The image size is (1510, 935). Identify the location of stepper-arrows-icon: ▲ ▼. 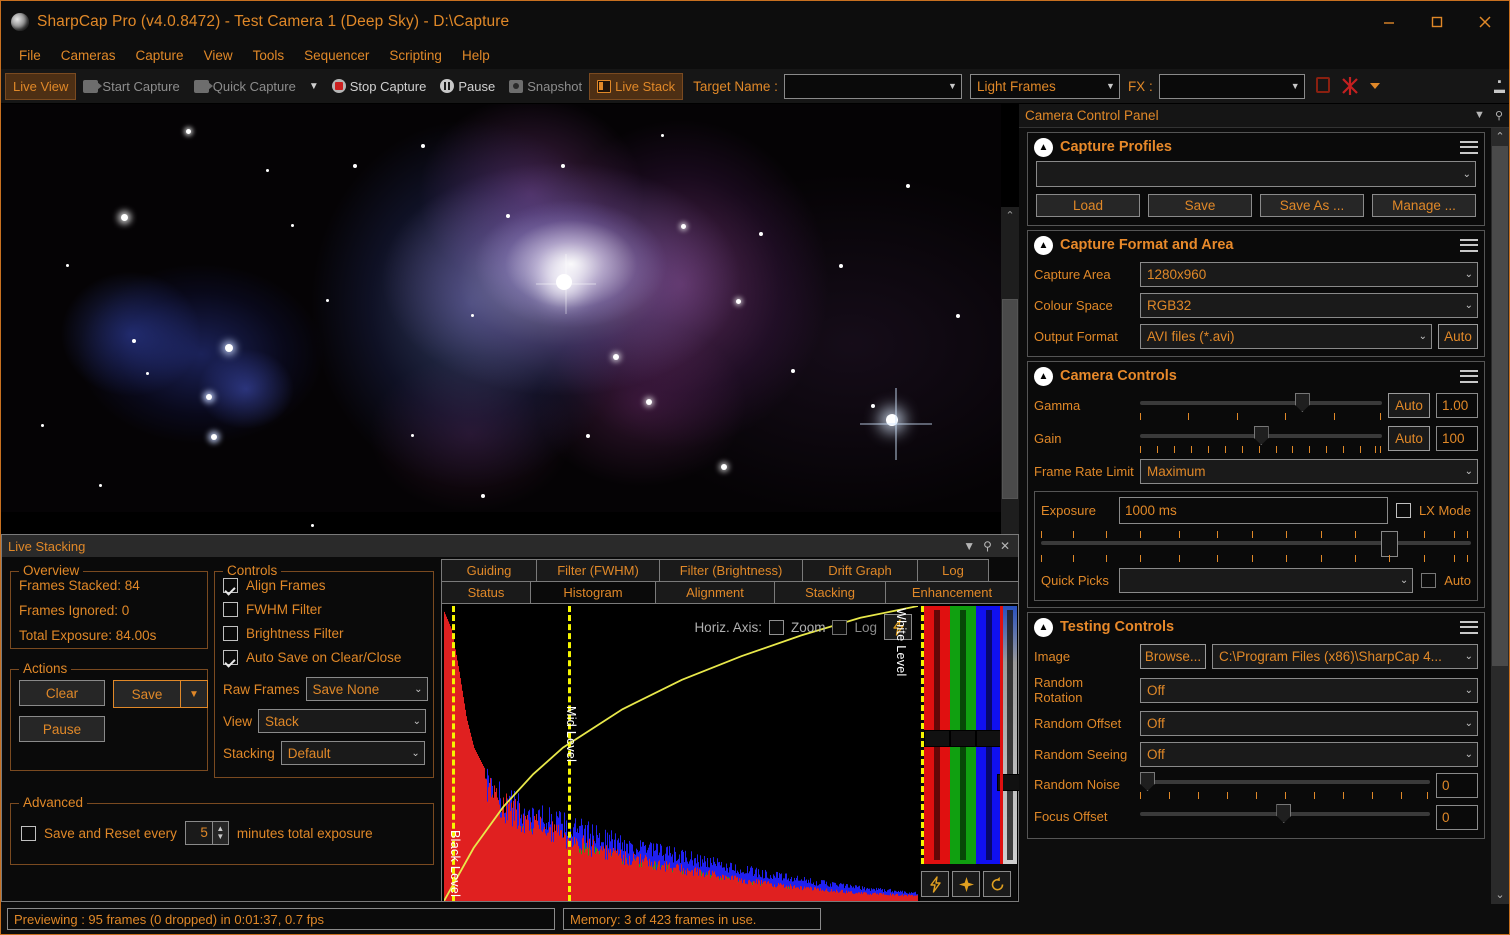
(219, 833).